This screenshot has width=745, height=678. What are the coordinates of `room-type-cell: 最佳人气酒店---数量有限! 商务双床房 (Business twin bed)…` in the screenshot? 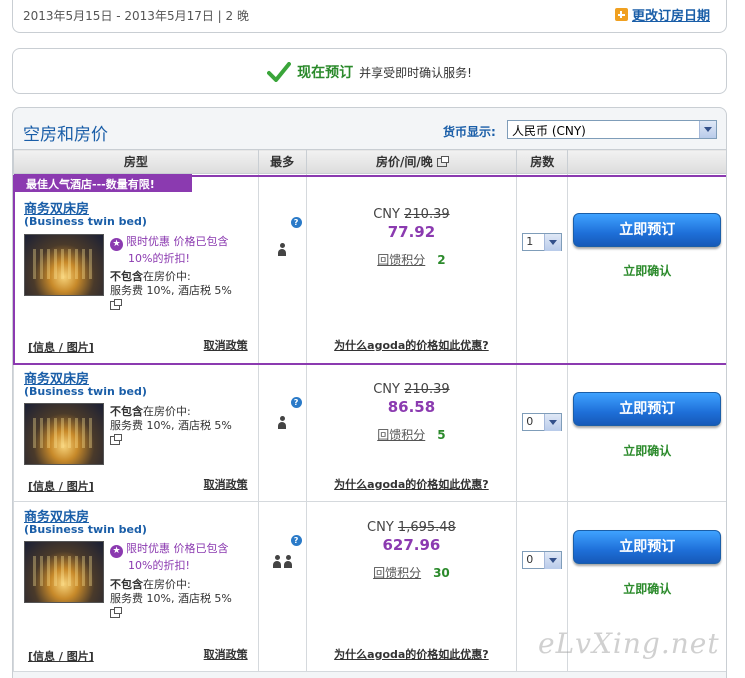 It's located at (136, 268).